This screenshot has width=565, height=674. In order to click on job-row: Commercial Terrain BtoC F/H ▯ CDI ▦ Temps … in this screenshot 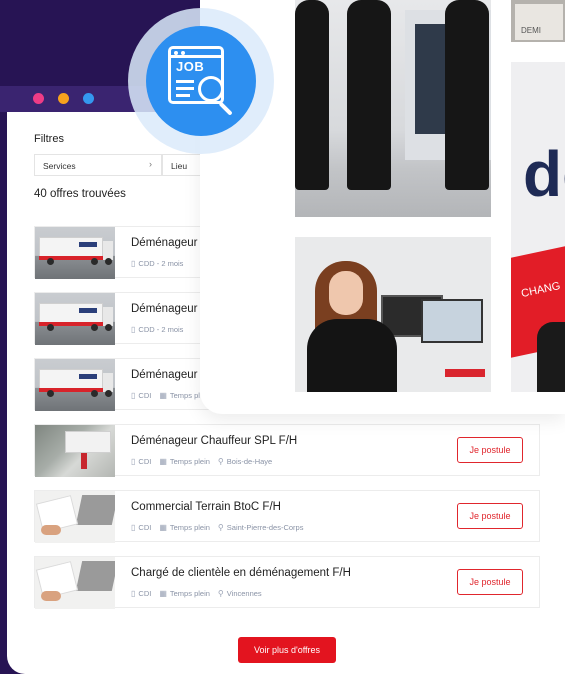, I will do `click(287, 516)`.